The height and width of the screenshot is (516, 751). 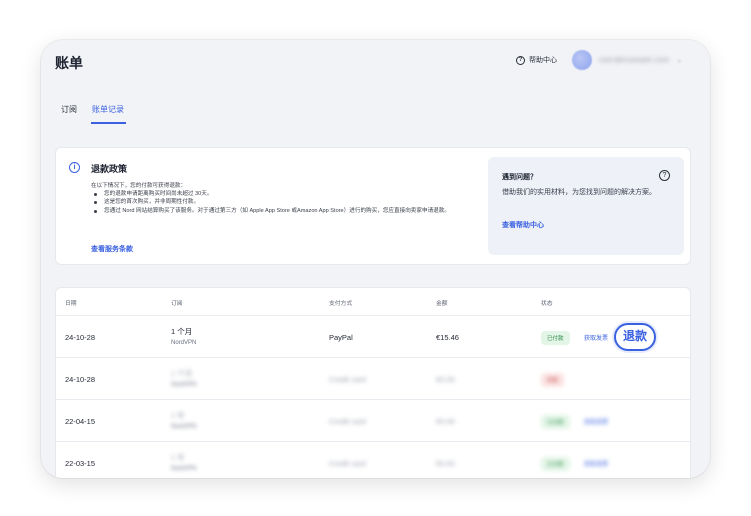 I want to click on help-center-box-link: 查看帮助中心, so click(x=523, y=225).